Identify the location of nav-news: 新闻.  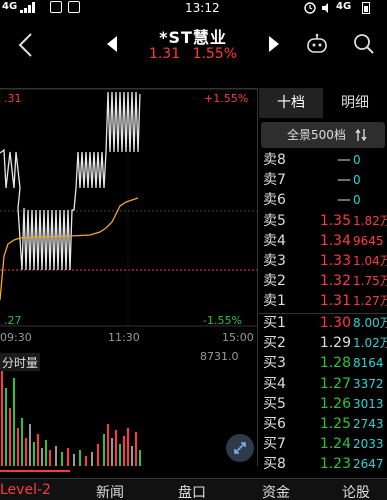
(110, 491).